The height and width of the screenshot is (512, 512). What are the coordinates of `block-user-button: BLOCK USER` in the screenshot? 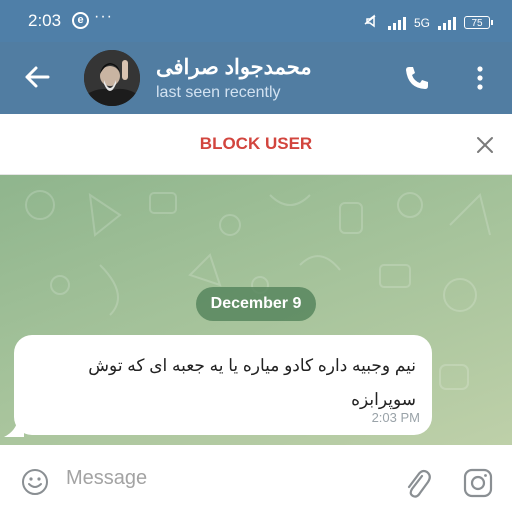 It's located at (256, 144).